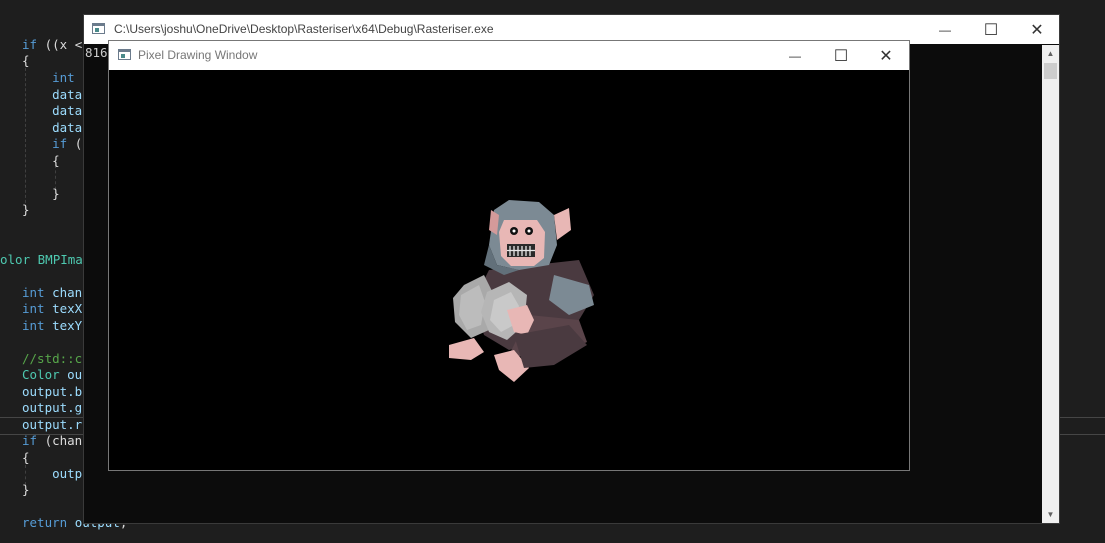 Image resolution: width=1105 pixels, height=543 pixels. I want to click on code-line: int c, so click(56, 78).